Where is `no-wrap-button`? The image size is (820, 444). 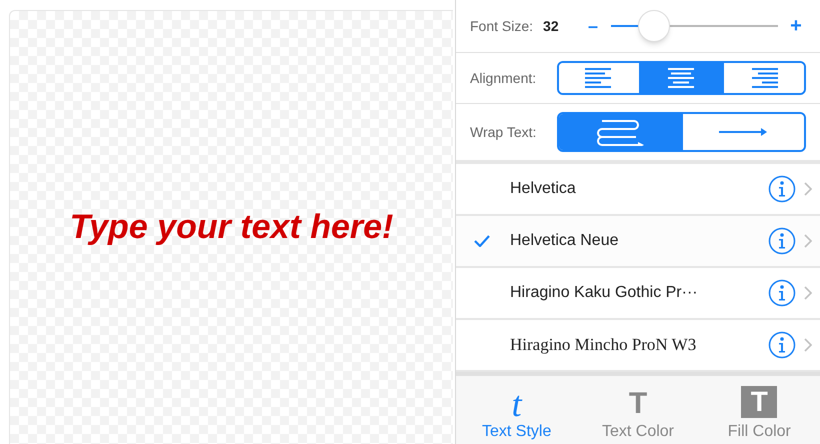 no-wrap-button is located at coordinates (742, 132).